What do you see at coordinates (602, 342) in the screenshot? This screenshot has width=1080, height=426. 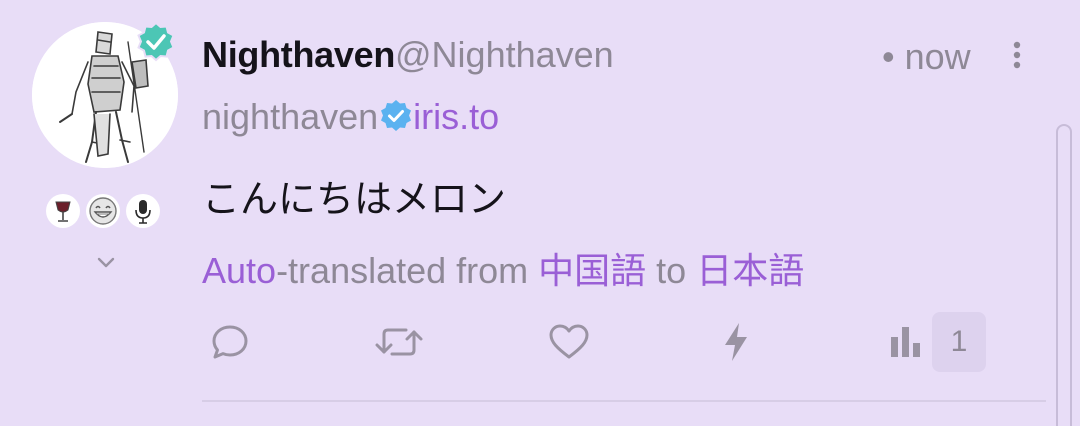 I see `post-actions` at bounding box center [602, 342].